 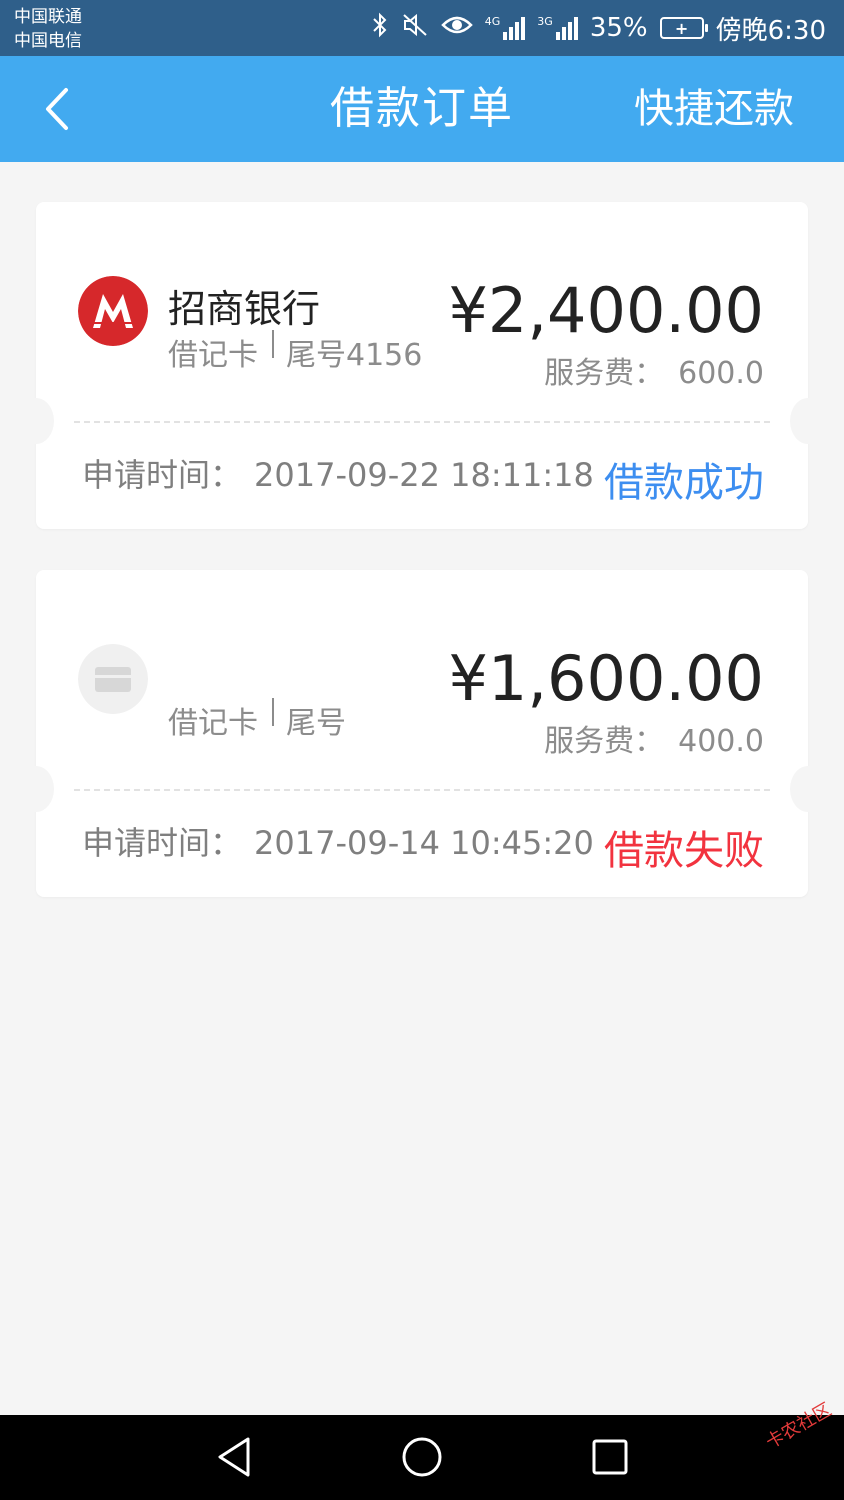 I want to click on cmb-bank-logo-icon, so click(x=113, y=311).